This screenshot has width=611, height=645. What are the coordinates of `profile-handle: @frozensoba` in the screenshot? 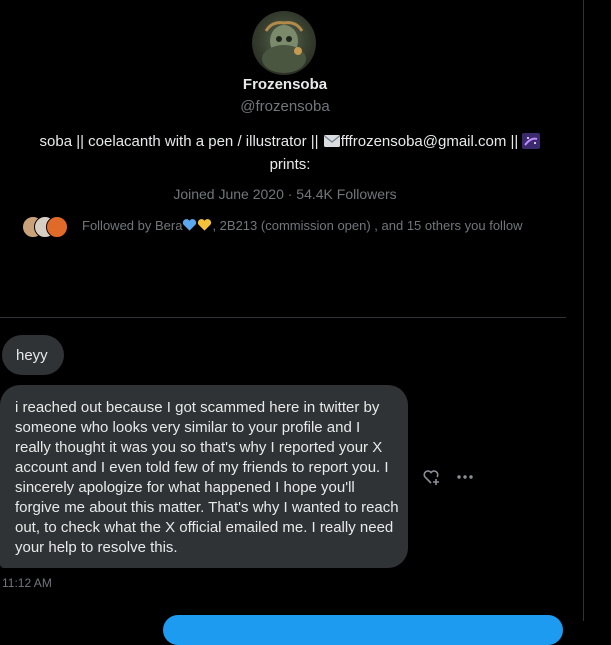 It's located at (285, 106).